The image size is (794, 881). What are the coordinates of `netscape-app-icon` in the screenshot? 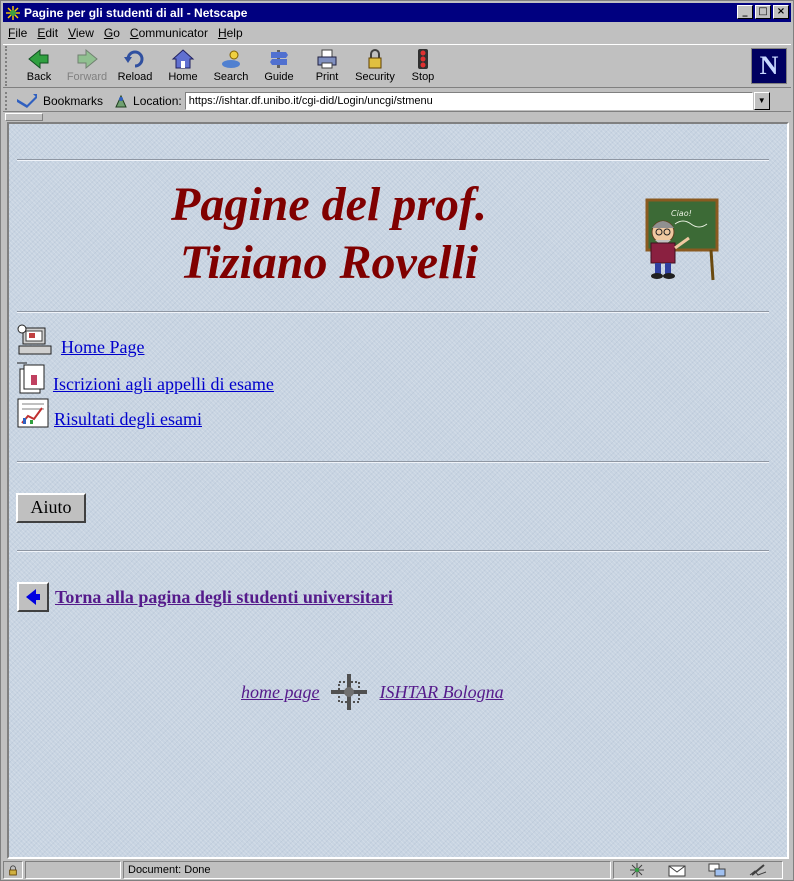 It's located at (13, 13).